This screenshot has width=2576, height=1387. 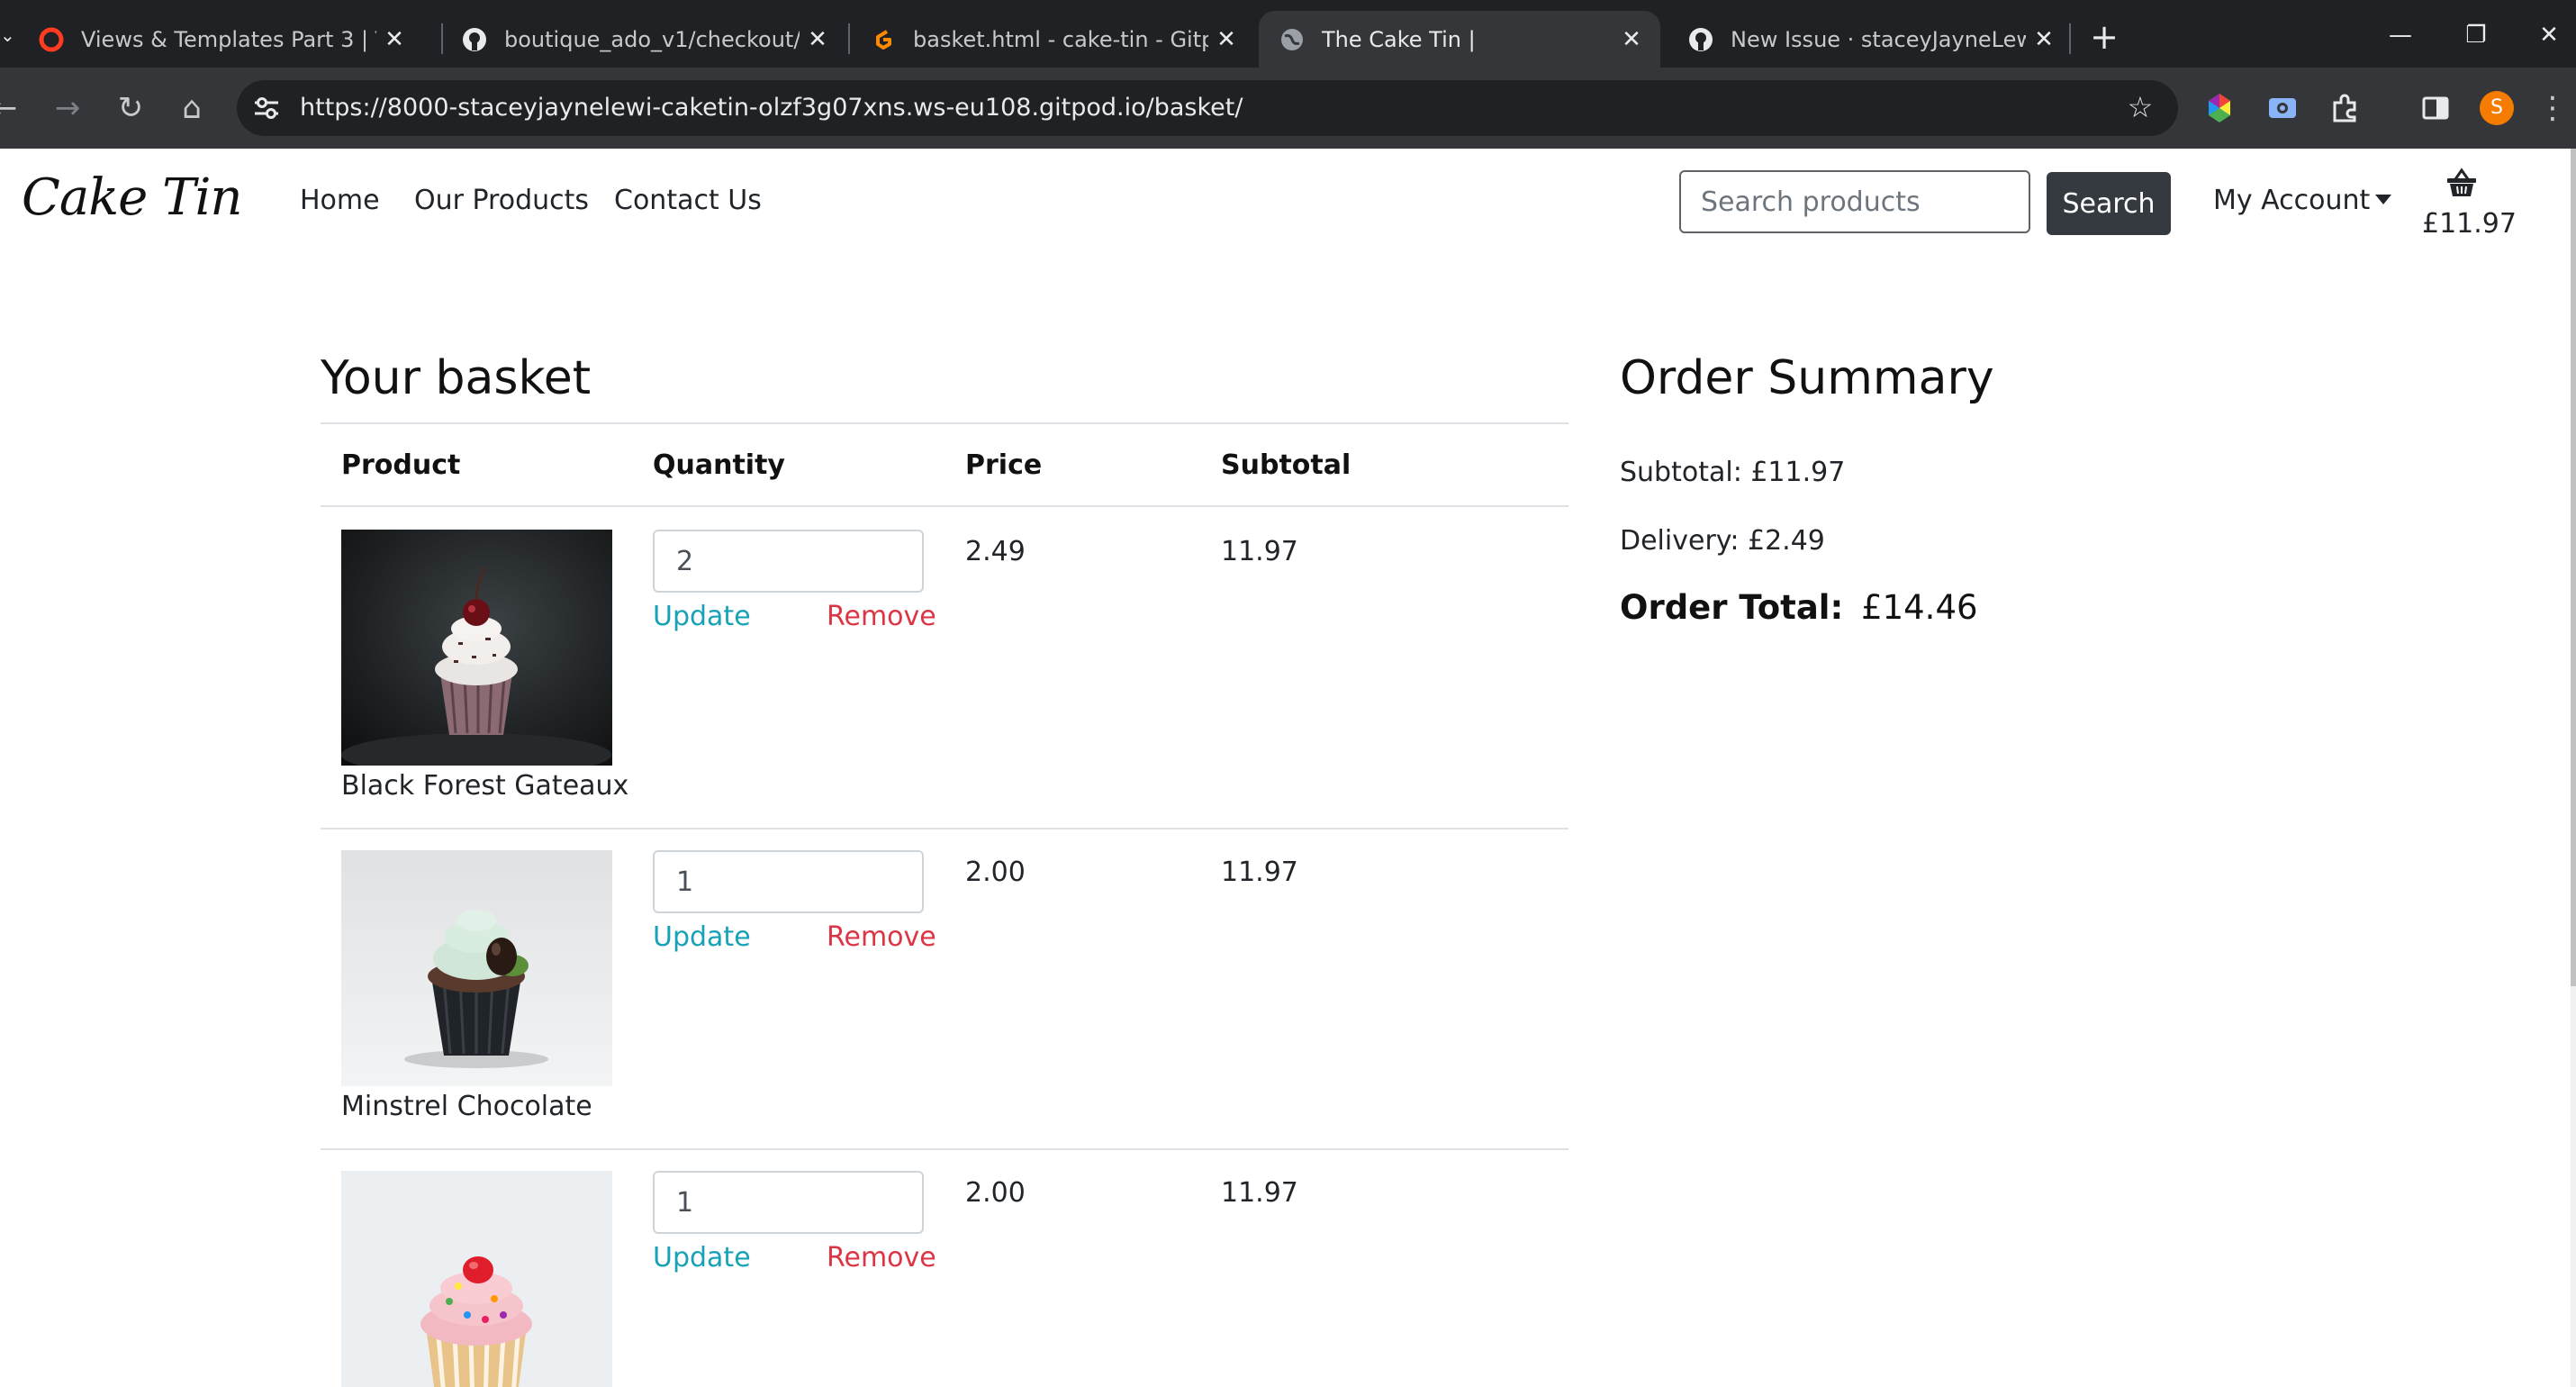 What do you see at coordinates (266, 108) in the screenshot?
I see `site-settings-icon` at bounding box center [266, 108].